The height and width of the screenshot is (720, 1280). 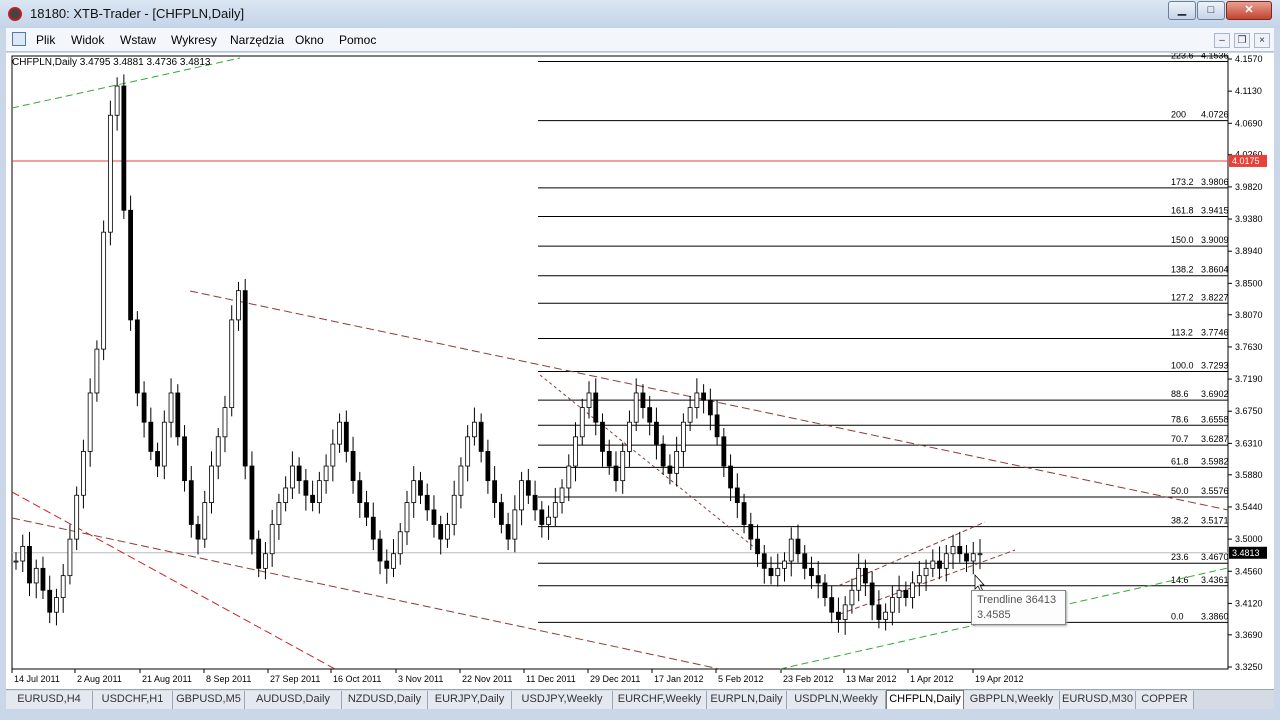 What do you see at coordinates (994, 615) in the screenshot?
I see `tooltip-value: 3.4585` at bounding box center [994, 615].